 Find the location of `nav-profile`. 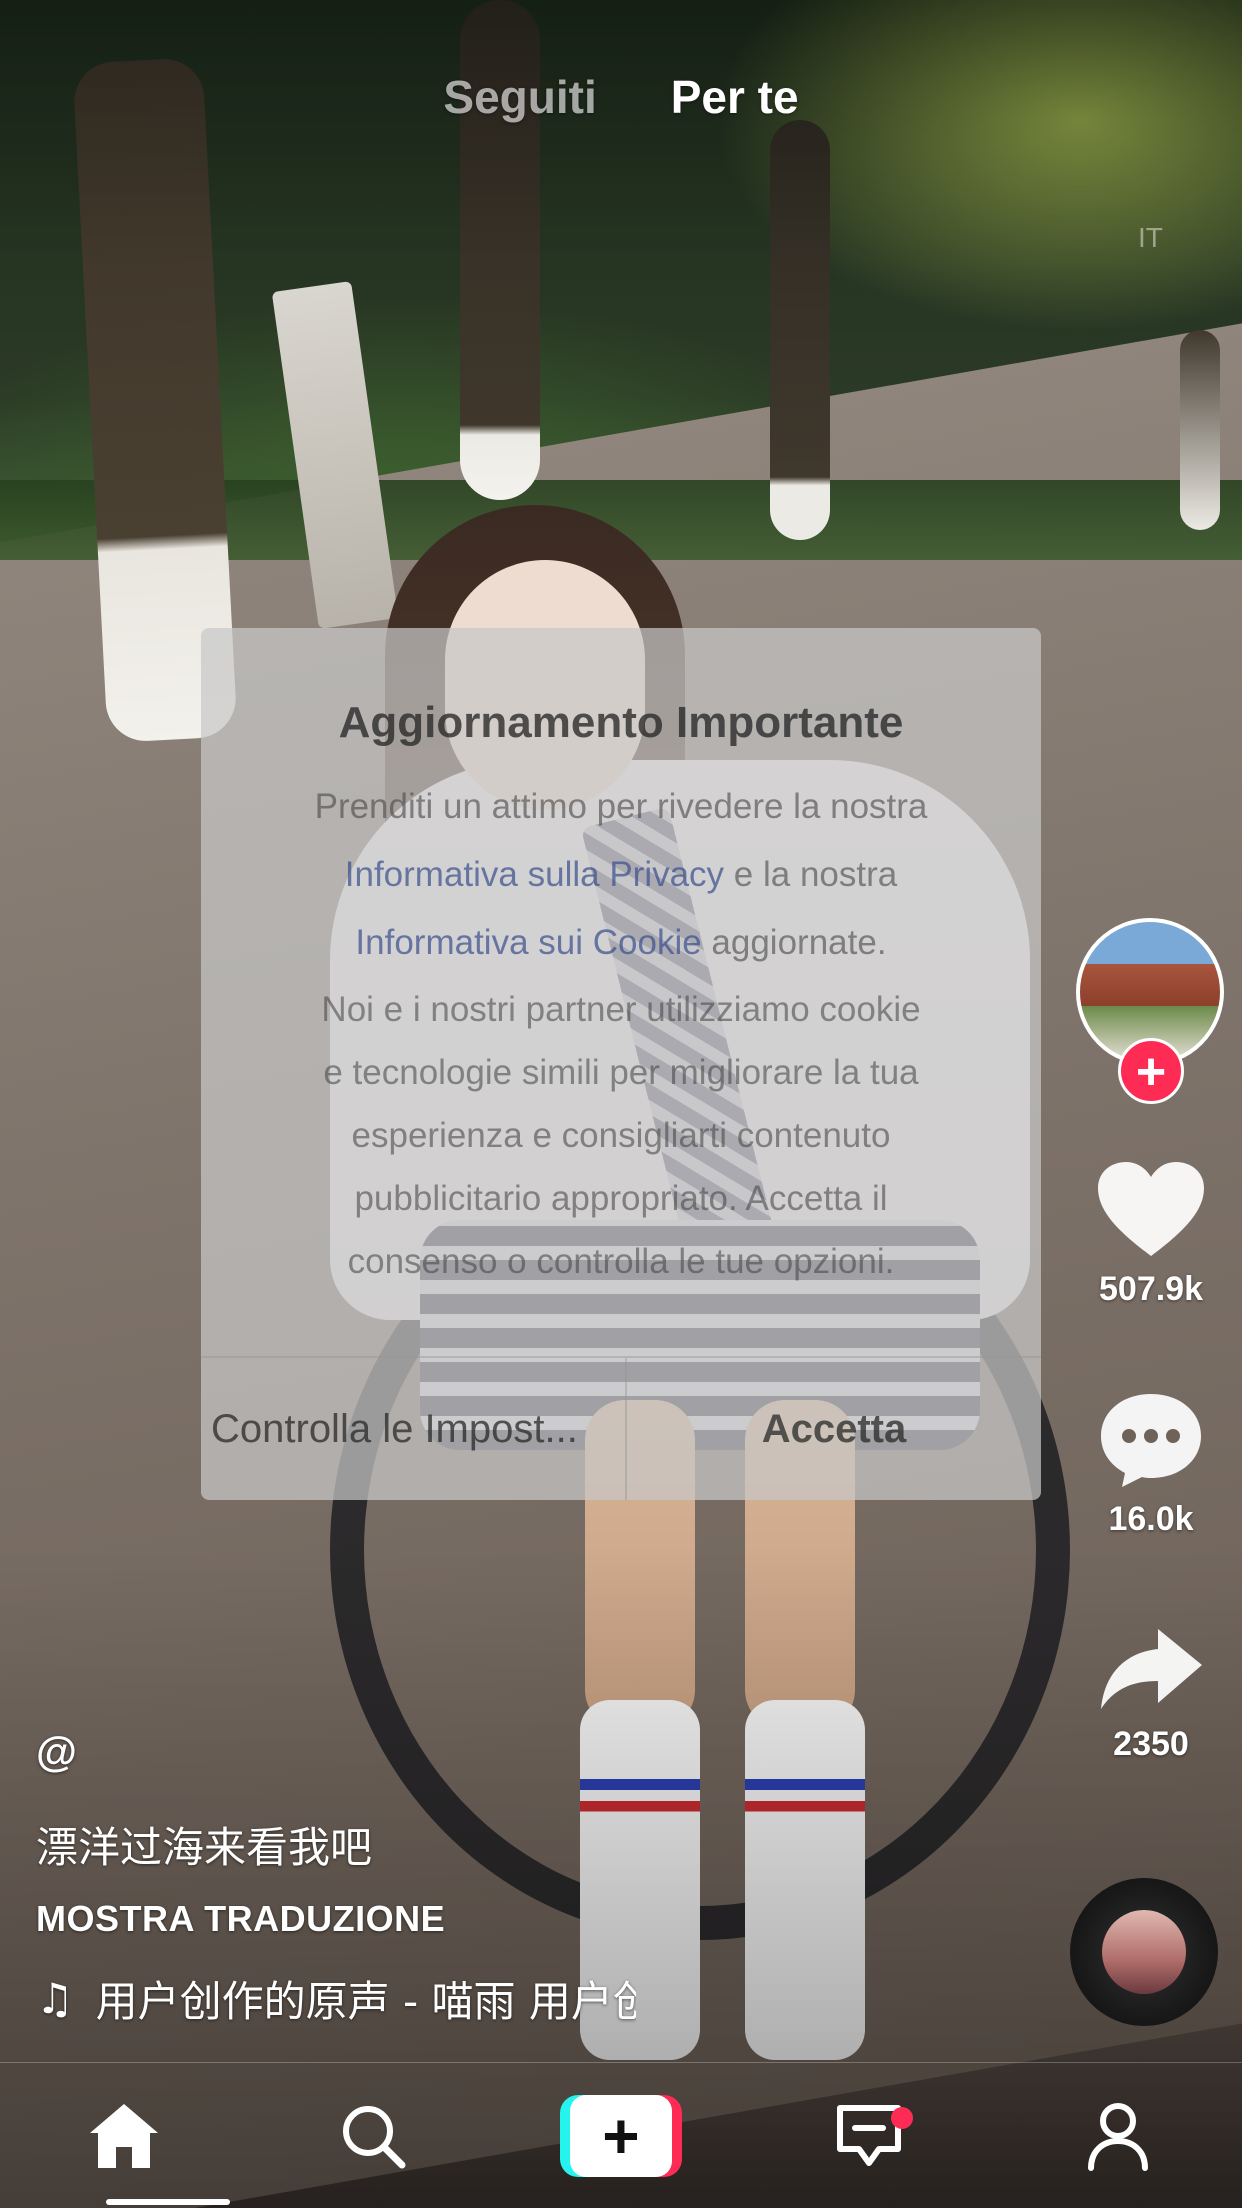

nav-profile is located at coordinates (1118, 2135).